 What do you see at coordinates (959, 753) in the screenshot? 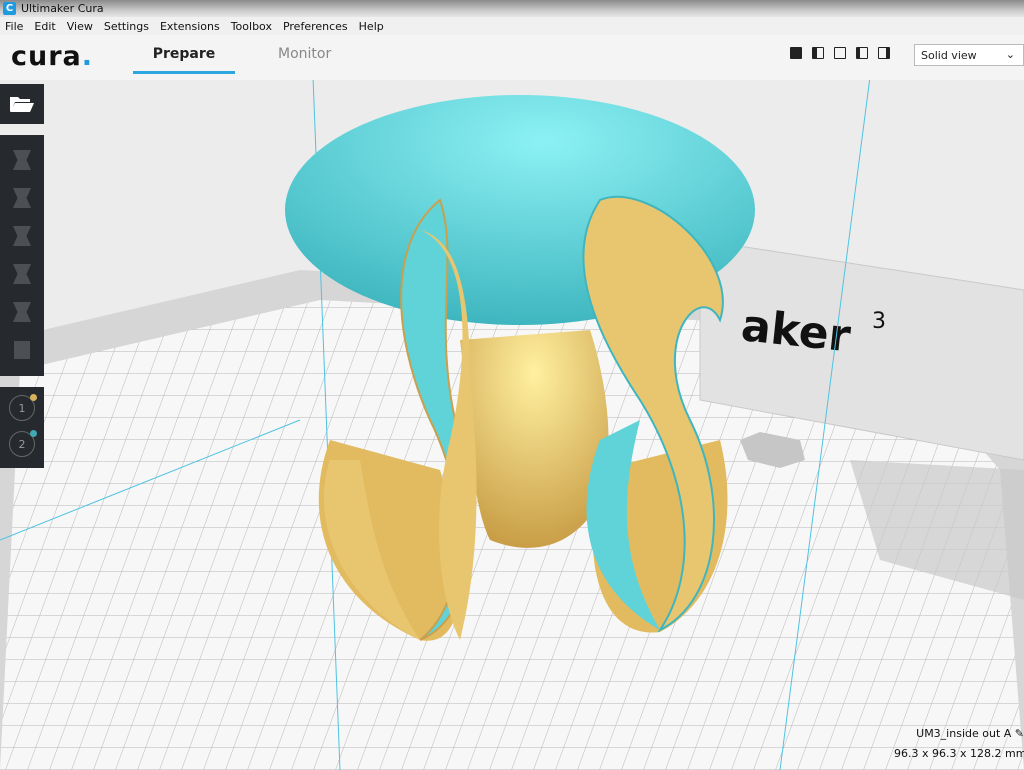
I see `object-dimensions: 96.3 x 96.3 x 128.2 mm` at bounding box center [959, 753].